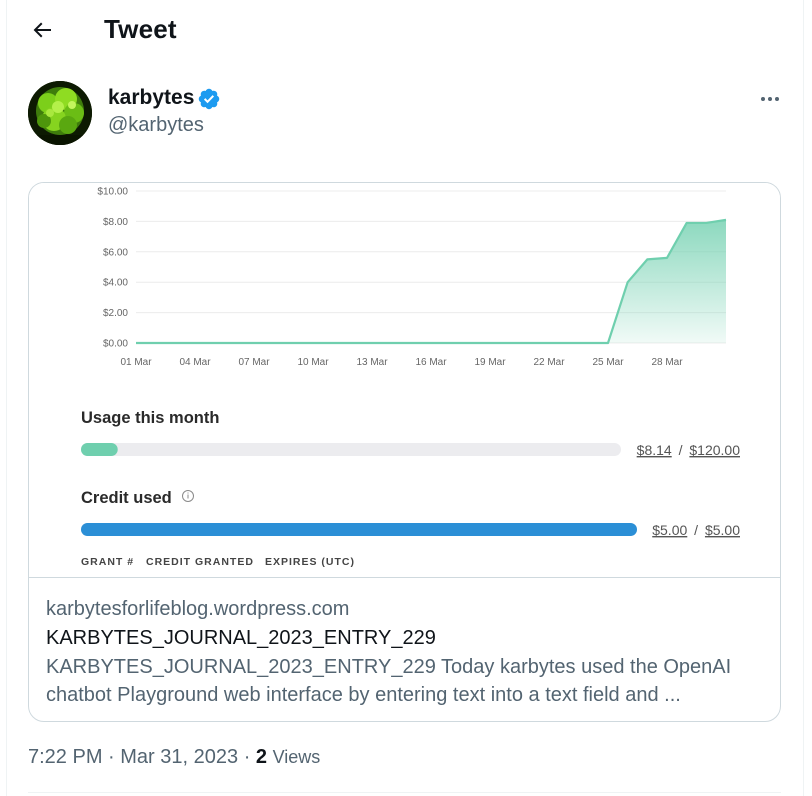  Describe the element at coordinates (372, 362) in the screenshot. I see `x-tick-label: 13 Mar` at that location.